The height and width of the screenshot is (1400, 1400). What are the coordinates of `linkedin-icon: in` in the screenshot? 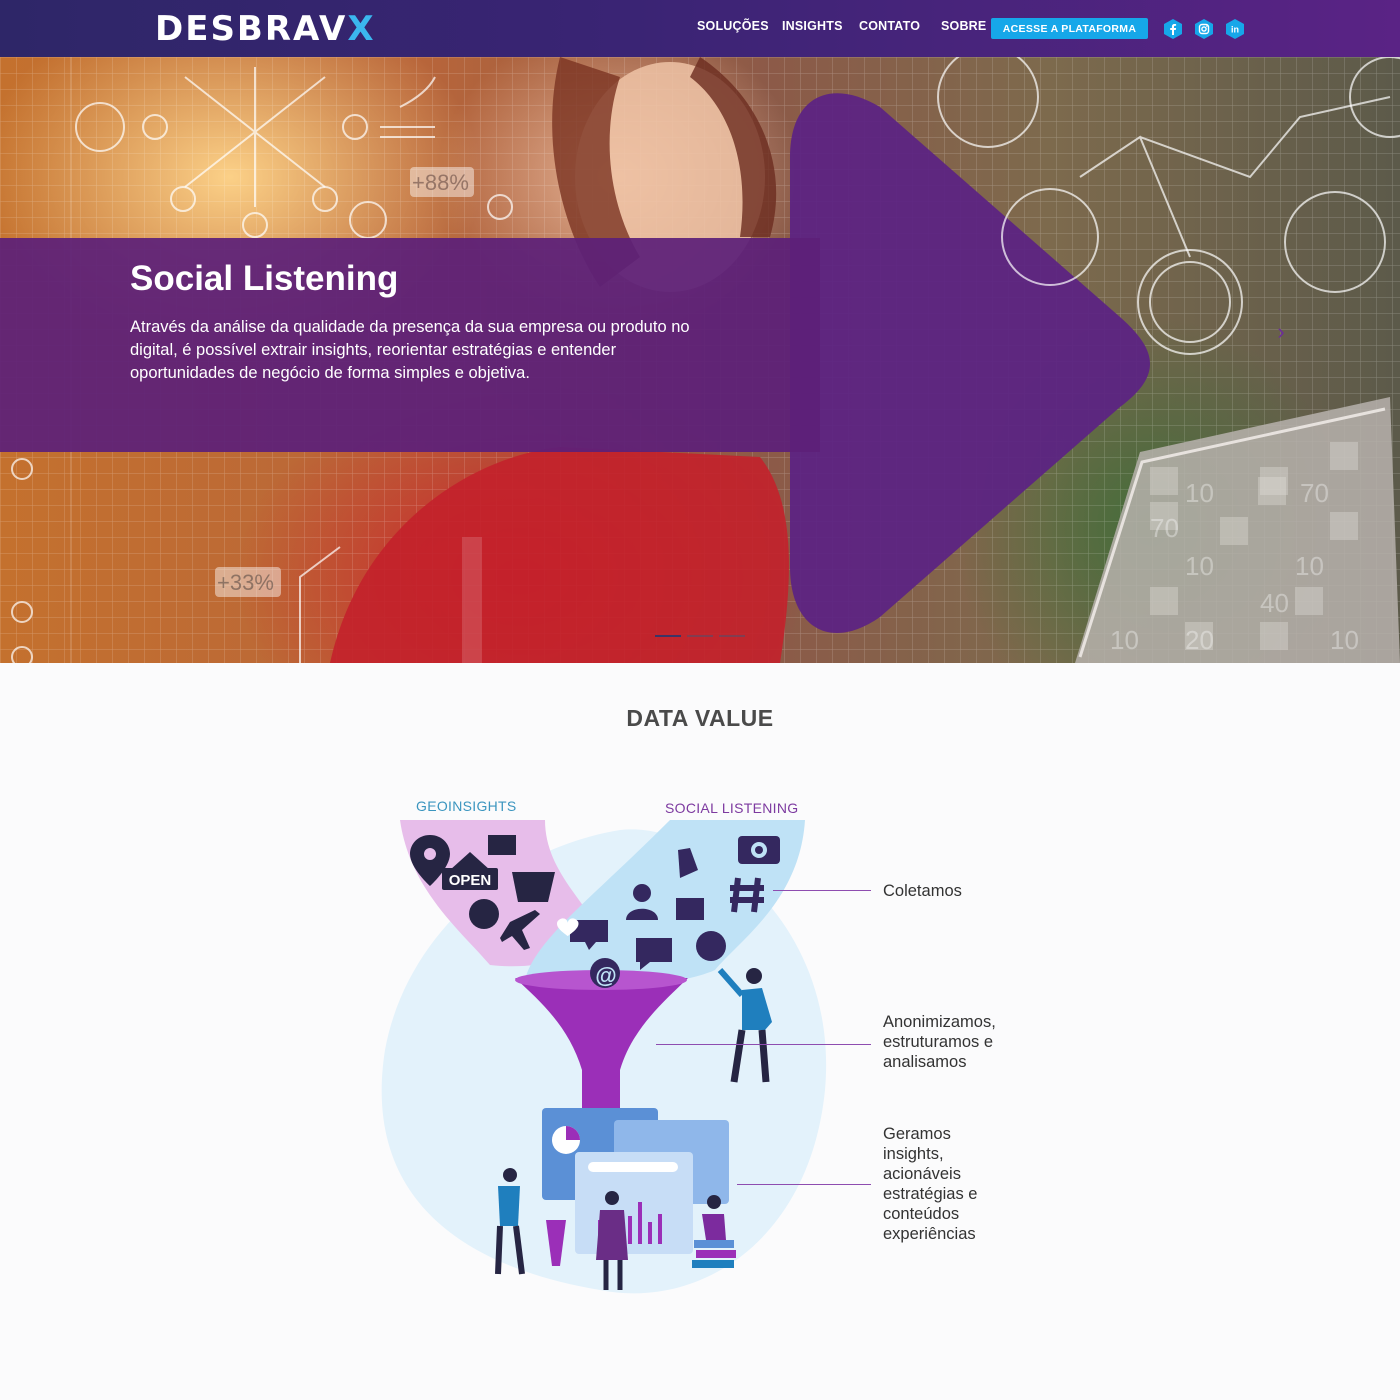 It's located at (1235, 29).